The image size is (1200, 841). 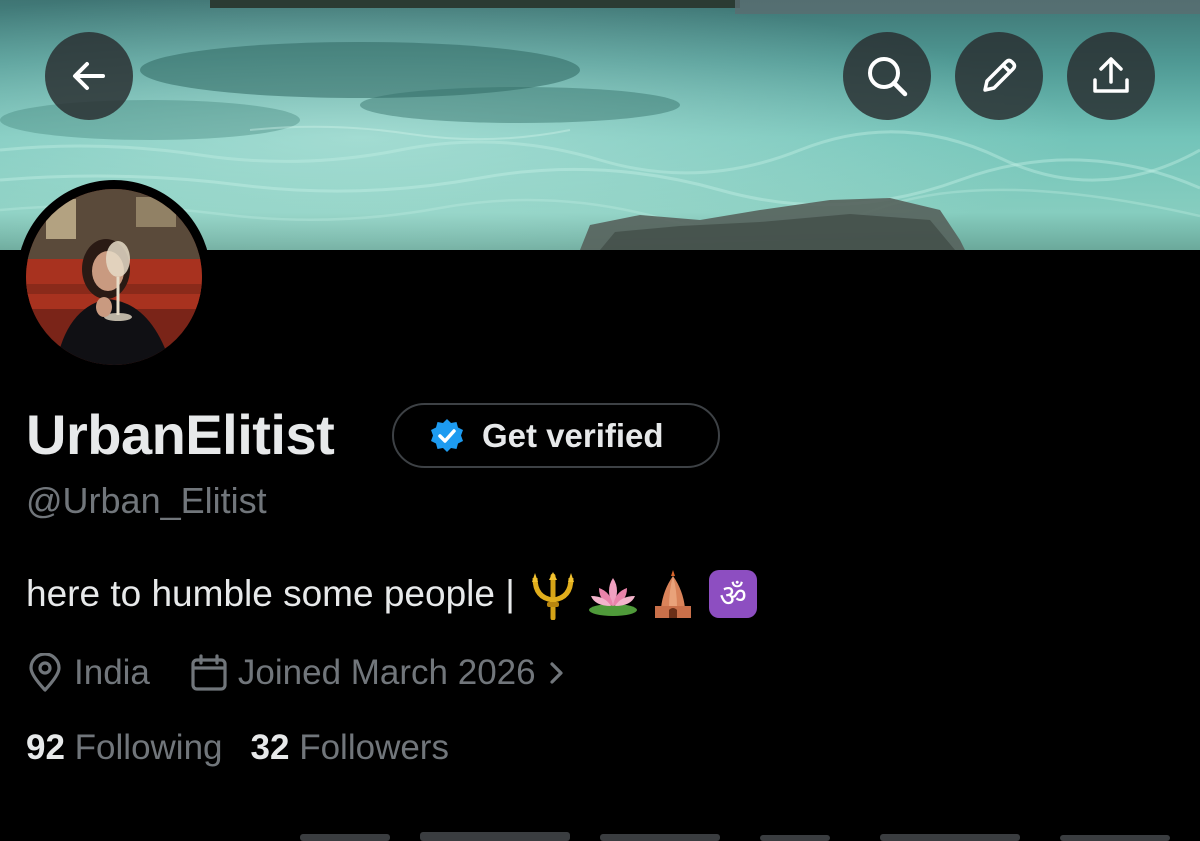 What do you see at coordinates (612, 597) in the screenshot?
I see `lotus-emoji-icon` at bounding box center [612, 597].